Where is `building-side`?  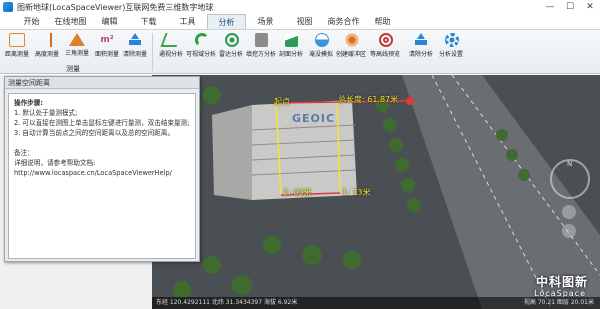
building-side is located at coordinates (232, 152).